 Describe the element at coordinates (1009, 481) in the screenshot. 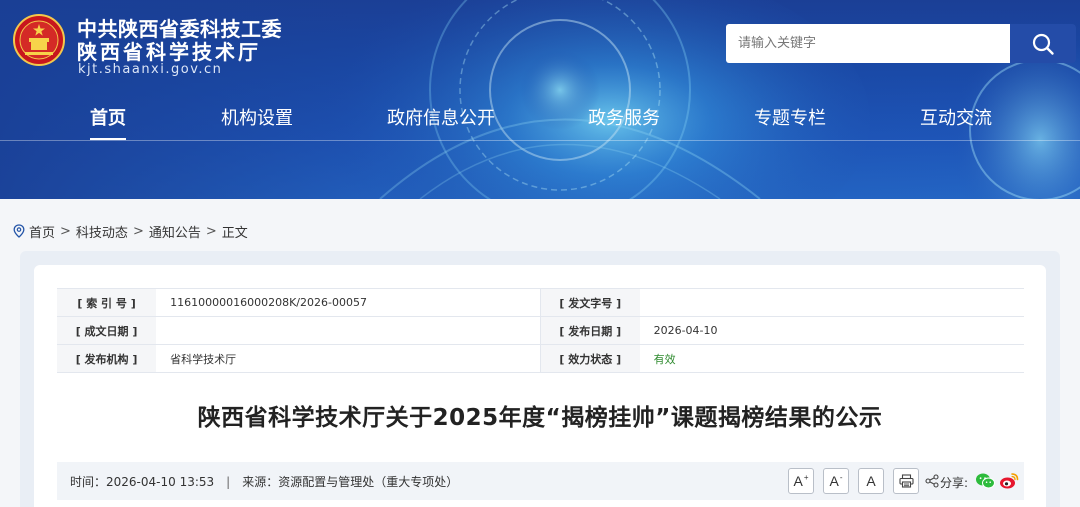

I see `weibo-icon` at that location.